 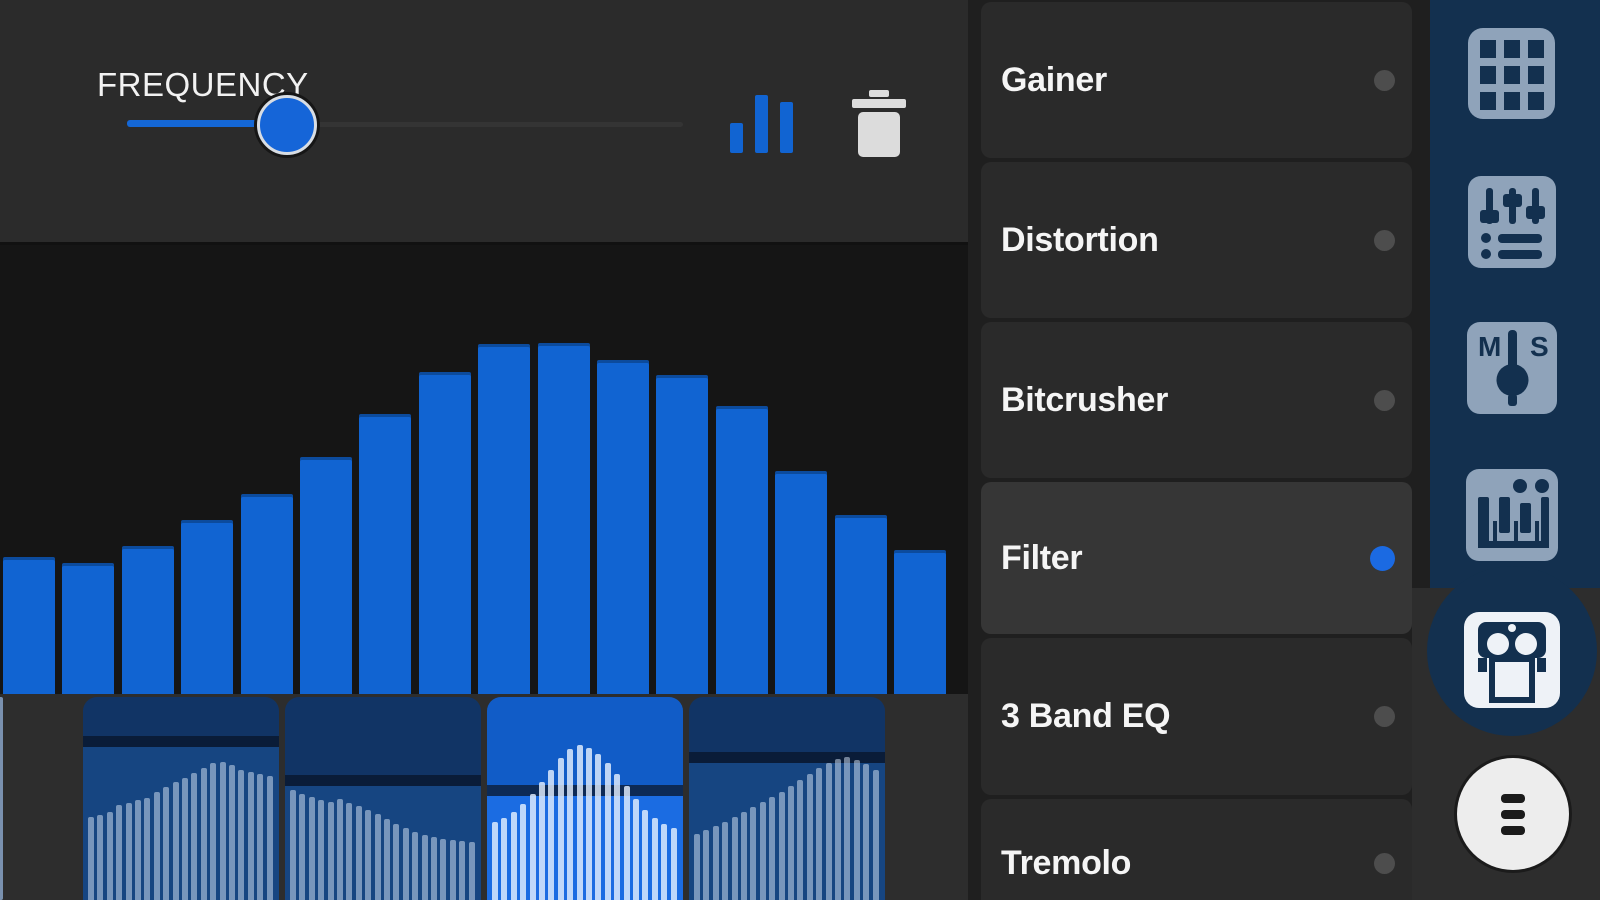 I want to click on effect-row-bitcrusher: Bitcrusher, so click(x=1196, y=400).